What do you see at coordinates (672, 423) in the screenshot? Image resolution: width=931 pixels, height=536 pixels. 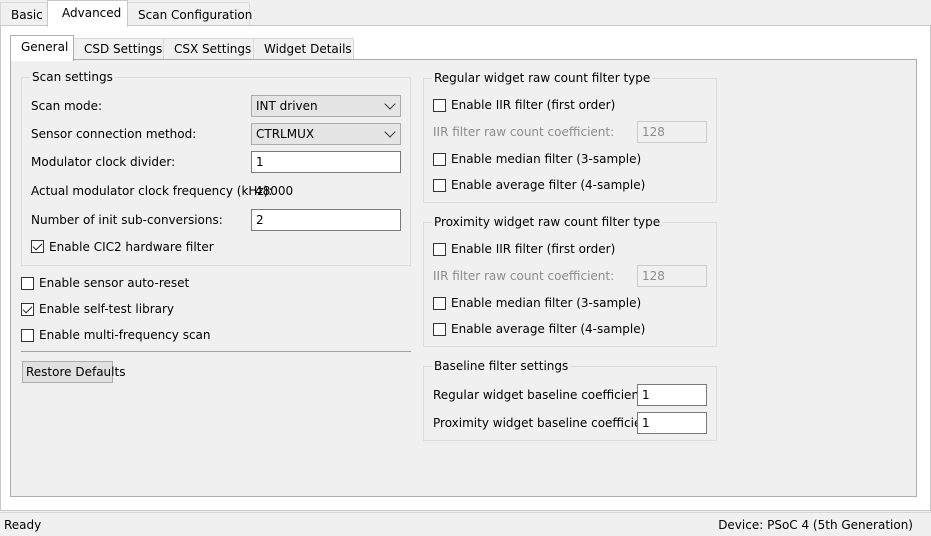 I see `proximity-baseline-input: 1` at bounding box center [672, 423].